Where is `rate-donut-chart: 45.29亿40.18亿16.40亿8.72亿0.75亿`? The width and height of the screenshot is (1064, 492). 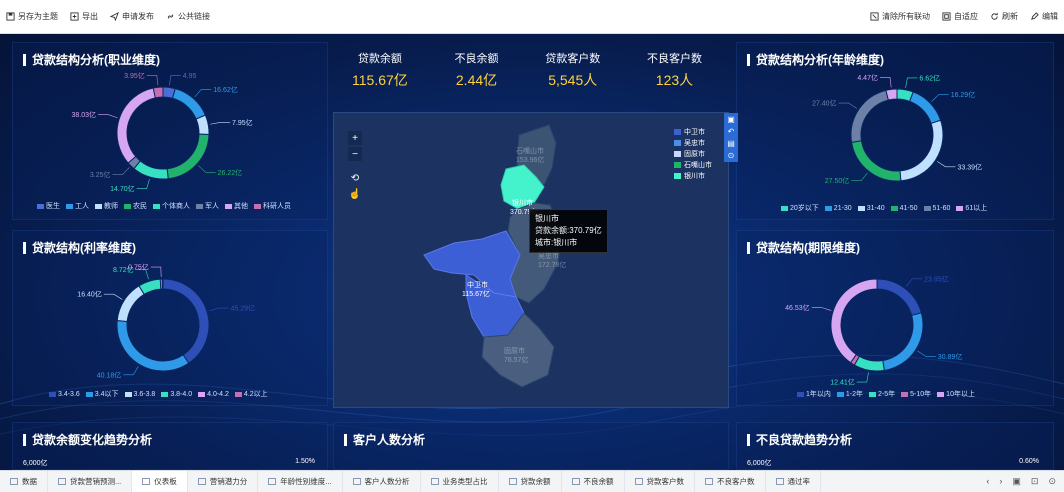 rate-donut-chart: 45.29亿40.18亿16.40亿8.72亿0.75亿 is located at coordinates (171, 327).